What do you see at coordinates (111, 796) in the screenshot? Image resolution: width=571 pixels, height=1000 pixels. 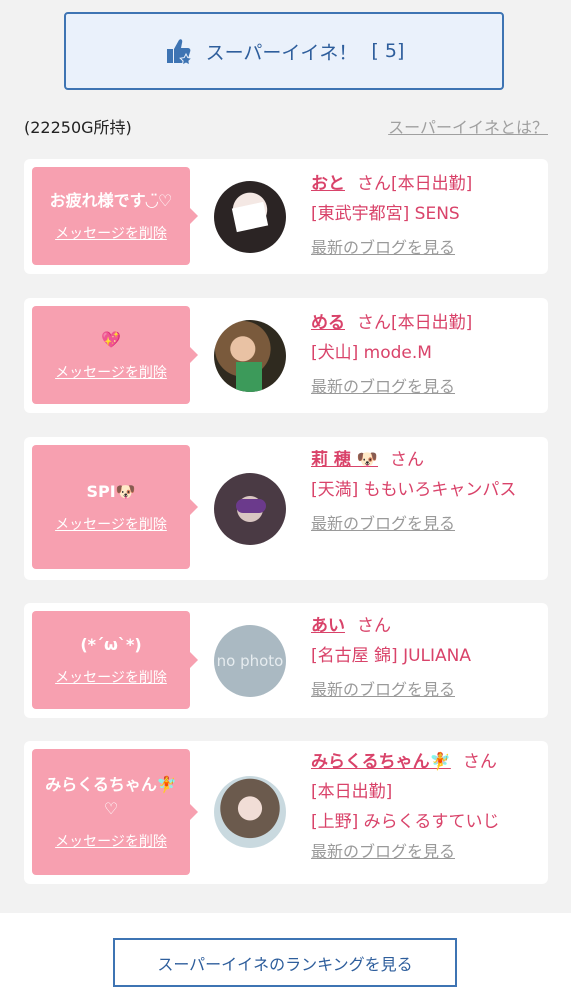 I see `message-text: みらくるちゃん🧚 ♡` at bounding box center [111, 796].